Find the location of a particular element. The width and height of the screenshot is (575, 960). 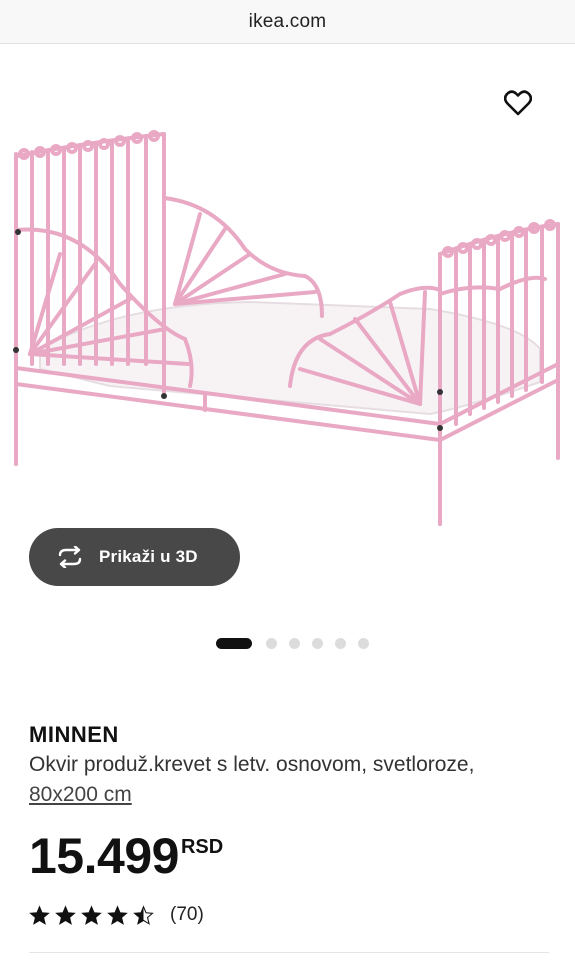

heart-icon is located at coordinates (518, 103).